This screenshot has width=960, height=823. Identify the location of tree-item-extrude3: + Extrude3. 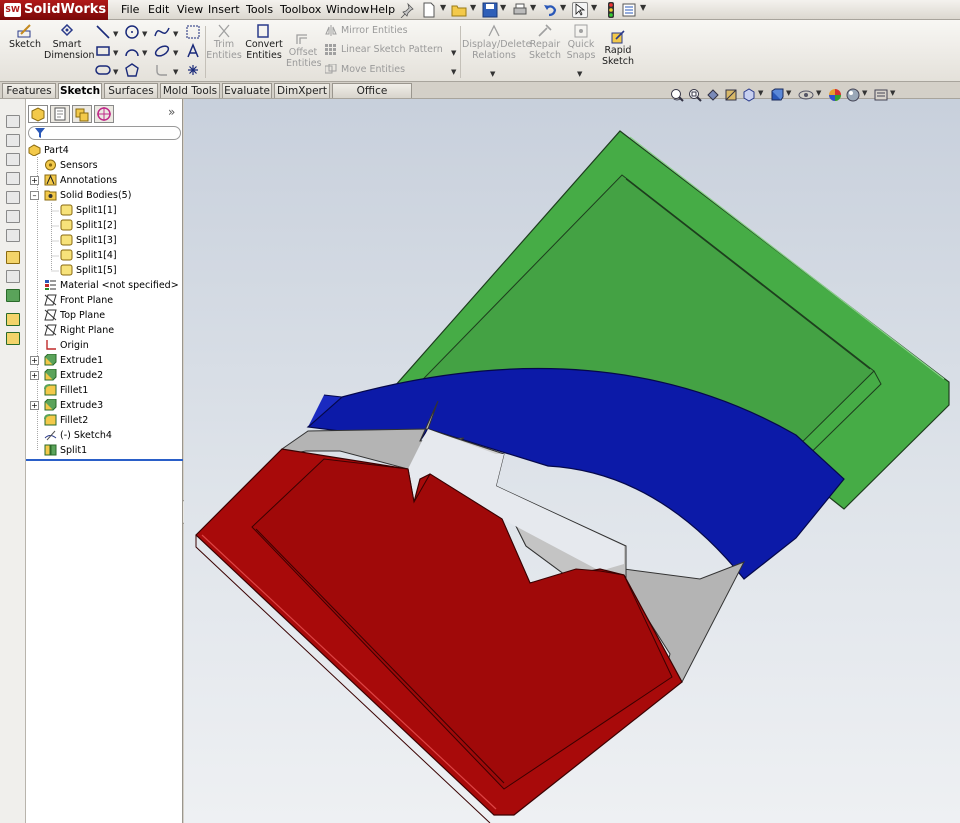
(105, 405).